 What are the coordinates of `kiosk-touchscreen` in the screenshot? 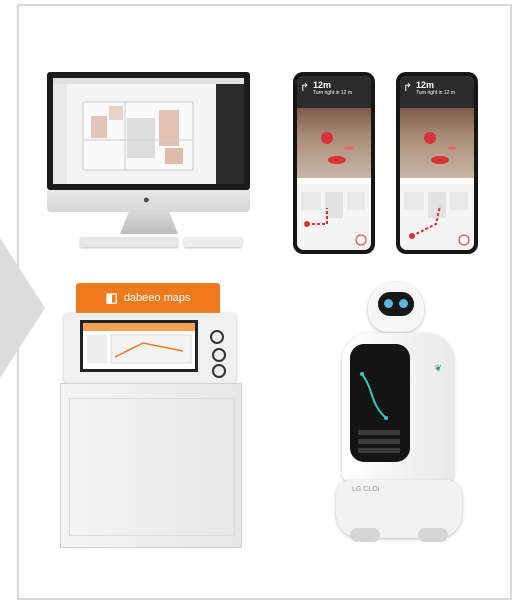 It's located at (139, 346).